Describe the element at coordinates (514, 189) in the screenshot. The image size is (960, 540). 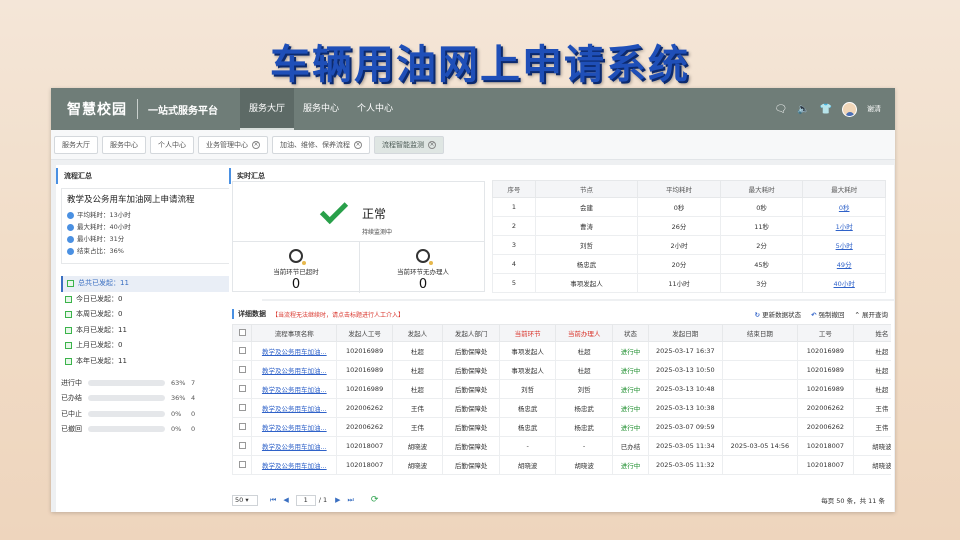
I see `node-col-header: 序号` at that location.